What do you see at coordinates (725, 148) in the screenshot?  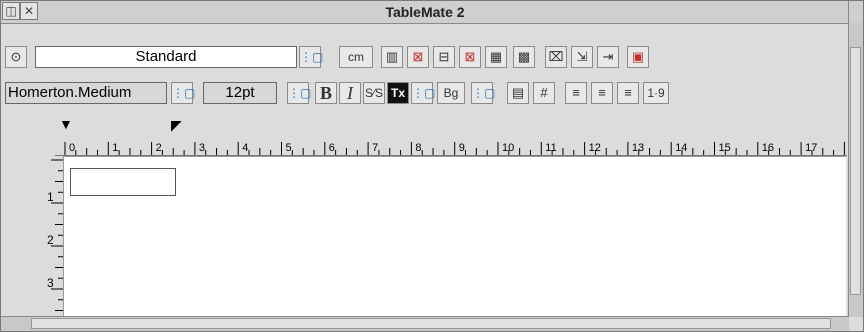 I see `ruler-label: 15` at bounding box center [725, 148].